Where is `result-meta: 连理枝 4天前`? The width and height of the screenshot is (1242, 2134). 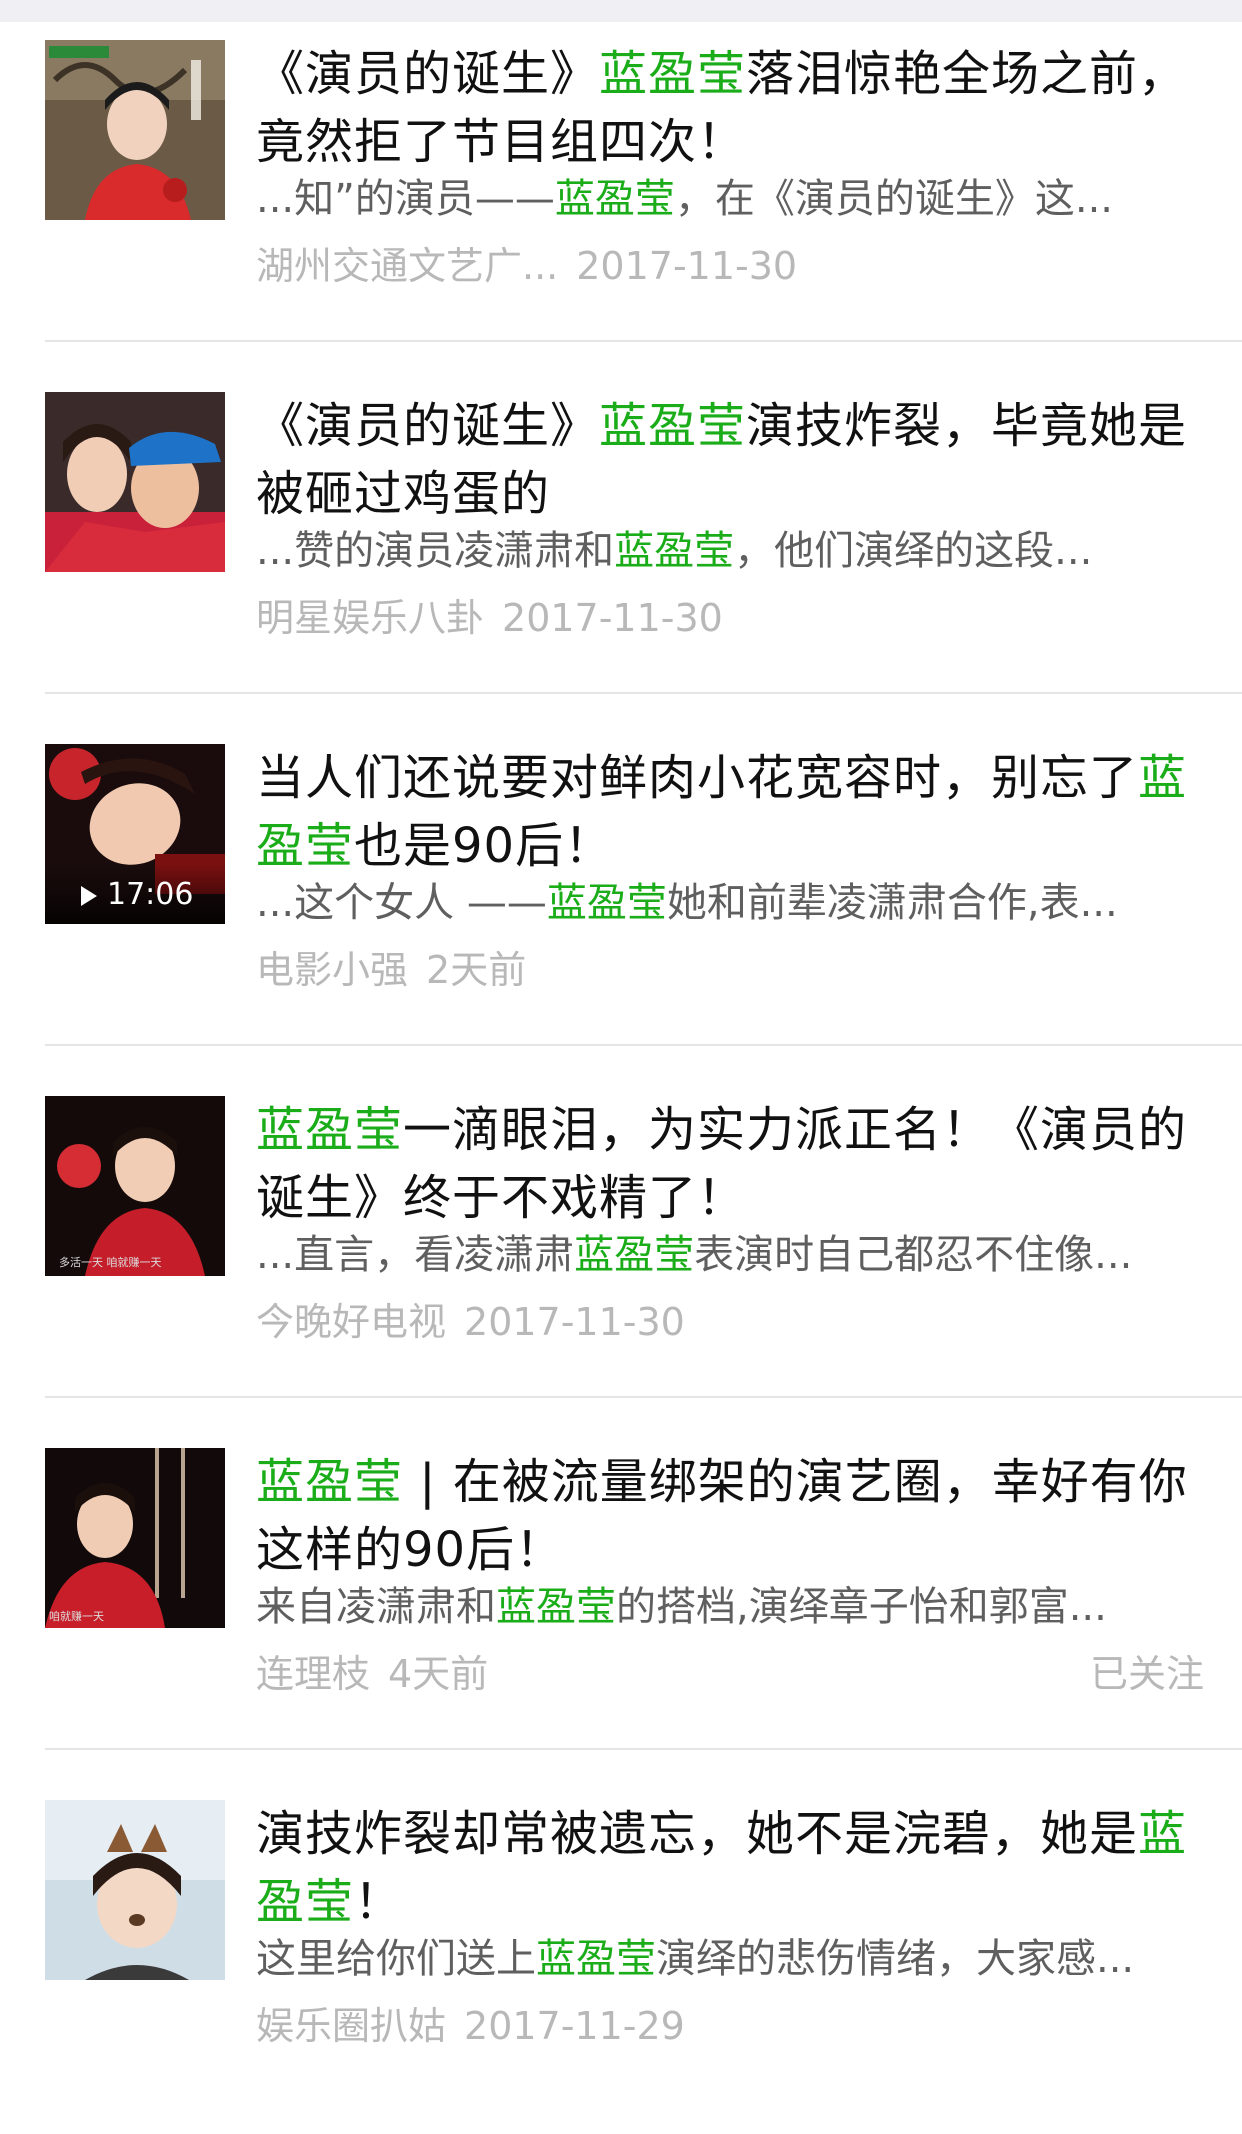
result-meta: 连理枝 4天前 is located at coordinates (731, 1674).